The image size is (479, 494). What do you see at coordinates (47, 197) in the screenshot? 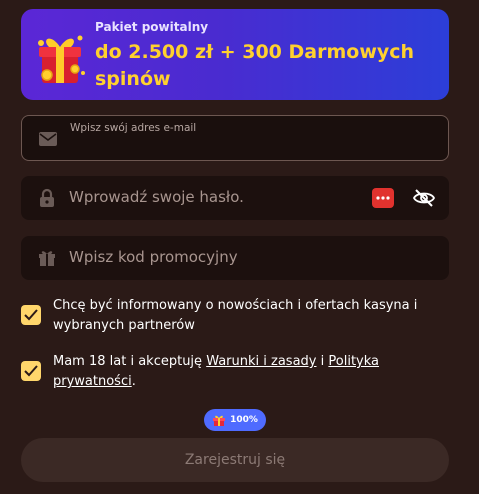
I see `lock-icon` at bounding box center [47, 197].